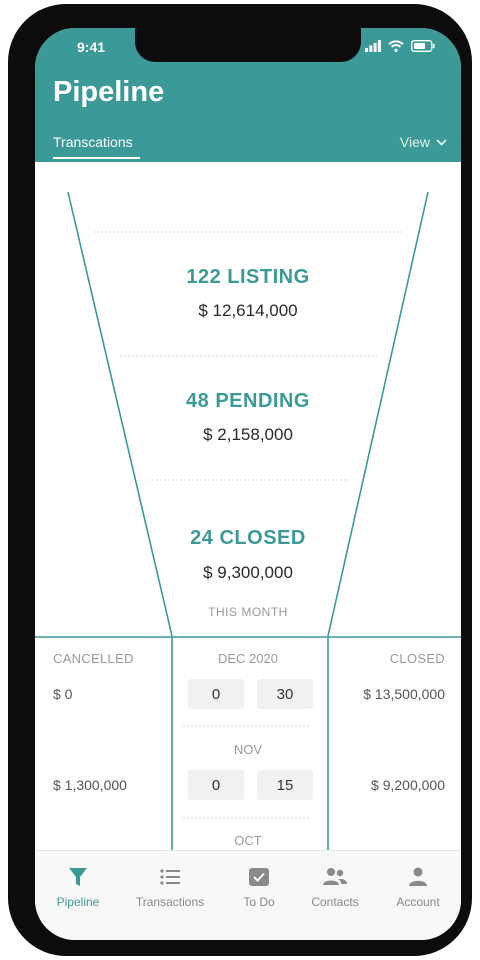 The width and height of the screenshot is (480, 960). What do you see at coordinates (259, 902) in the screenshot?
I see `tab-todo-label: To Do` at bounding box center [259, 902].